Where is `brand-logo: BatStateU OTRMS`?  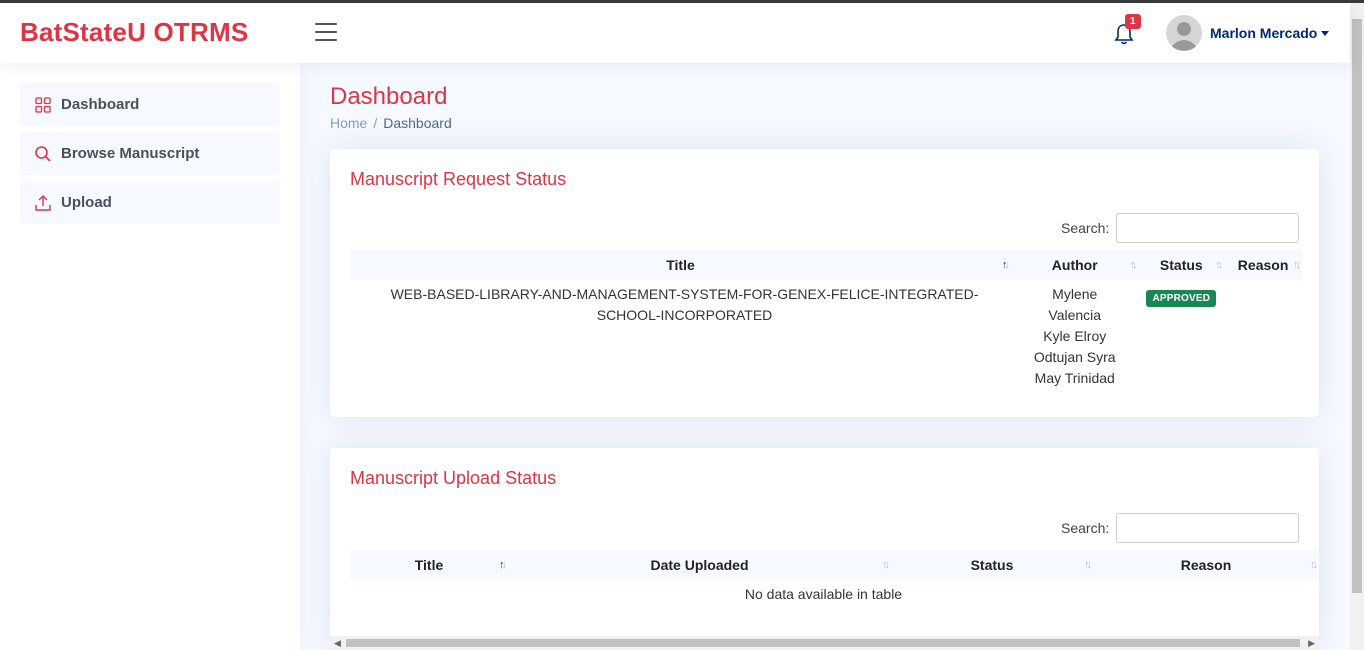 brand-logo: BatStateU OTRMS is located at coordinates (134, 32).